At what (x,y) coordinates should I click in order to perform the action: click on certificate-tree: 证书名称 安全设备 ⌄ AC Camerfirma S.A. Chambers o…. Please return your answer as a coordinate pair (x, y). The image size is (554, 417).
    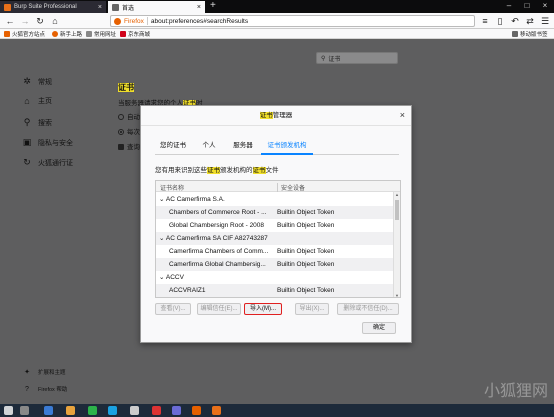
    Looking at the image, I should click on (278, 239).